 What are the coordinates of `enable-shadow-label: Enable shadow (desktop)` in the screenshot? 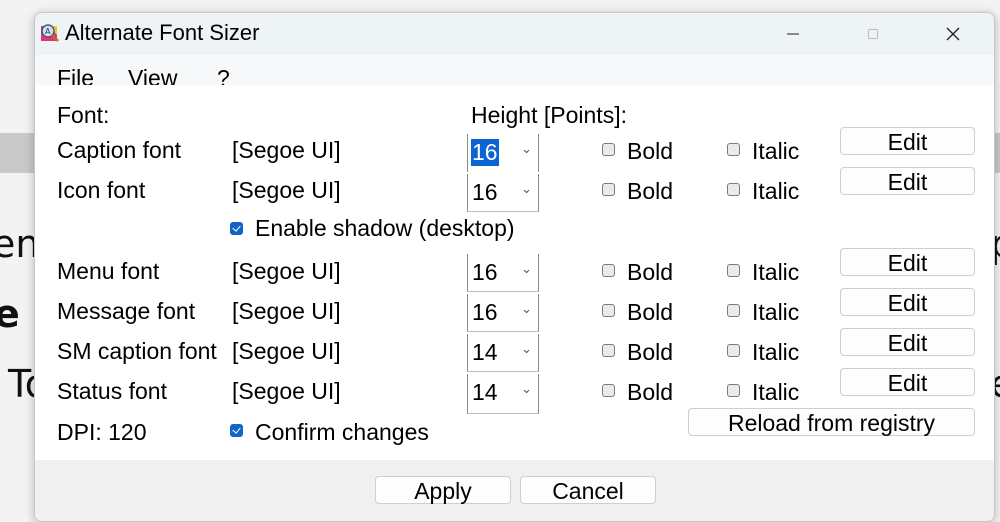 It's located at (385, 228).